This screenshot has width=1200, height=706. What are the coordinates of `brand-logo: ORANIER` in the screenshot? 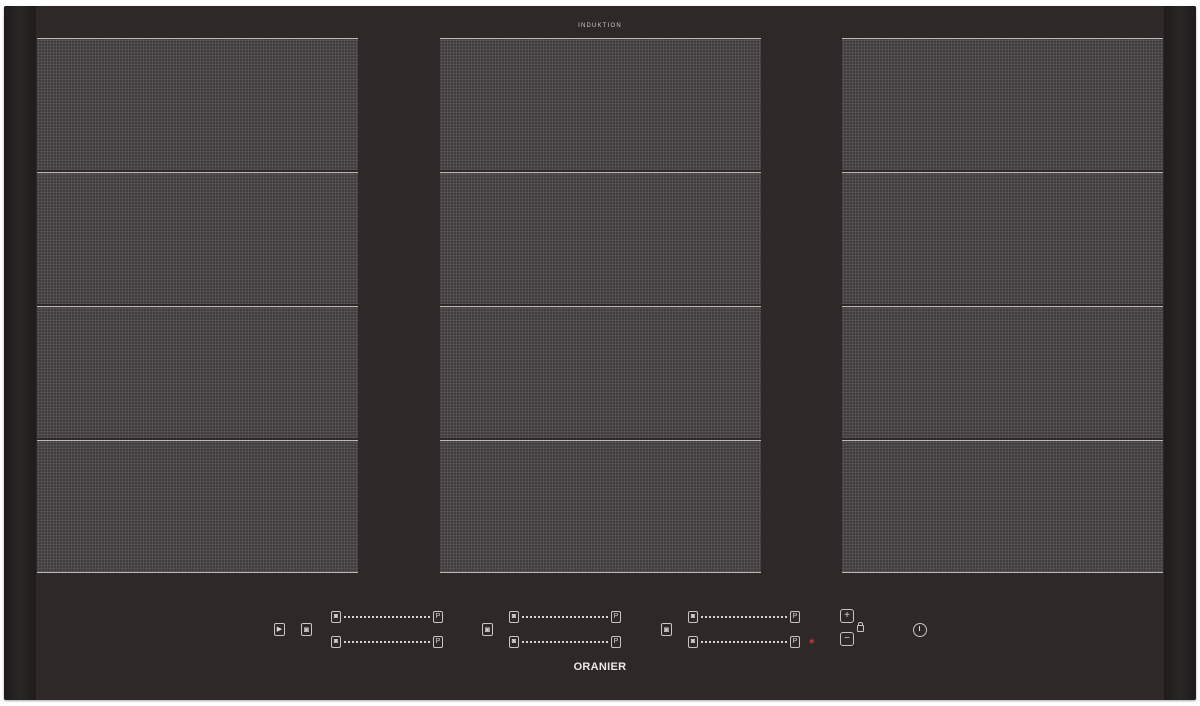 It's located at (600, 667).